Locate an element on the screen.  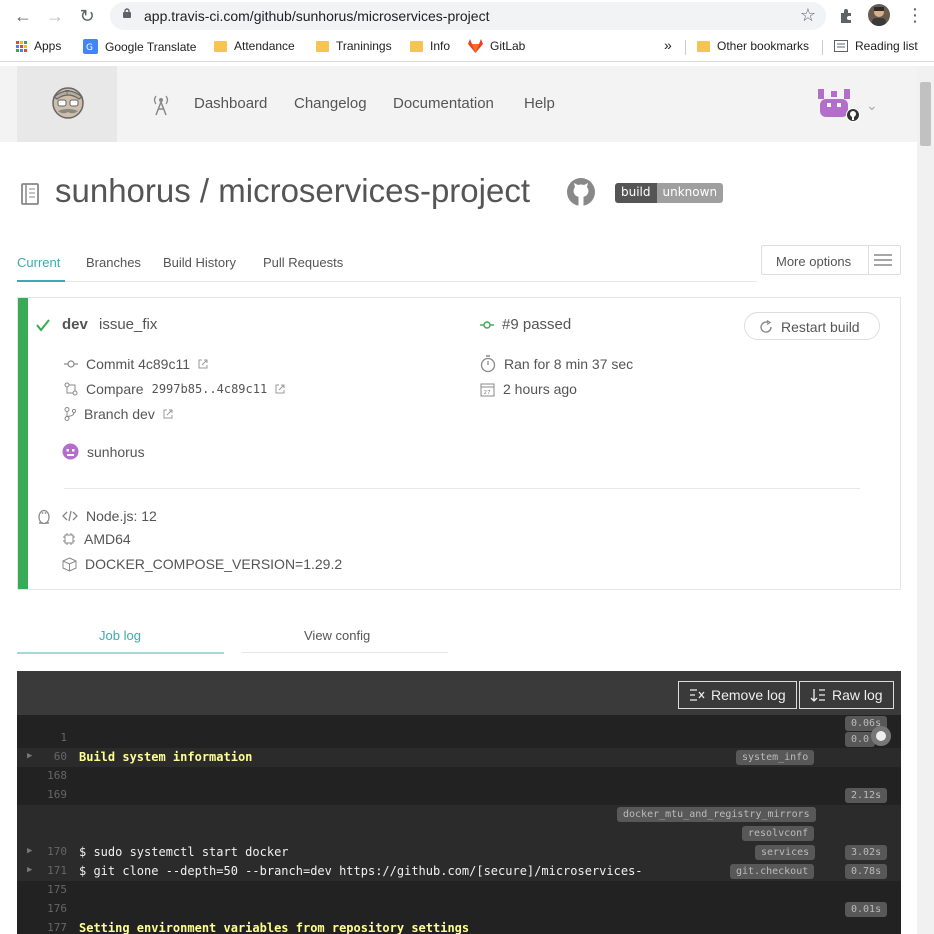
remove-log-icon is located at coordinates (697, 695).